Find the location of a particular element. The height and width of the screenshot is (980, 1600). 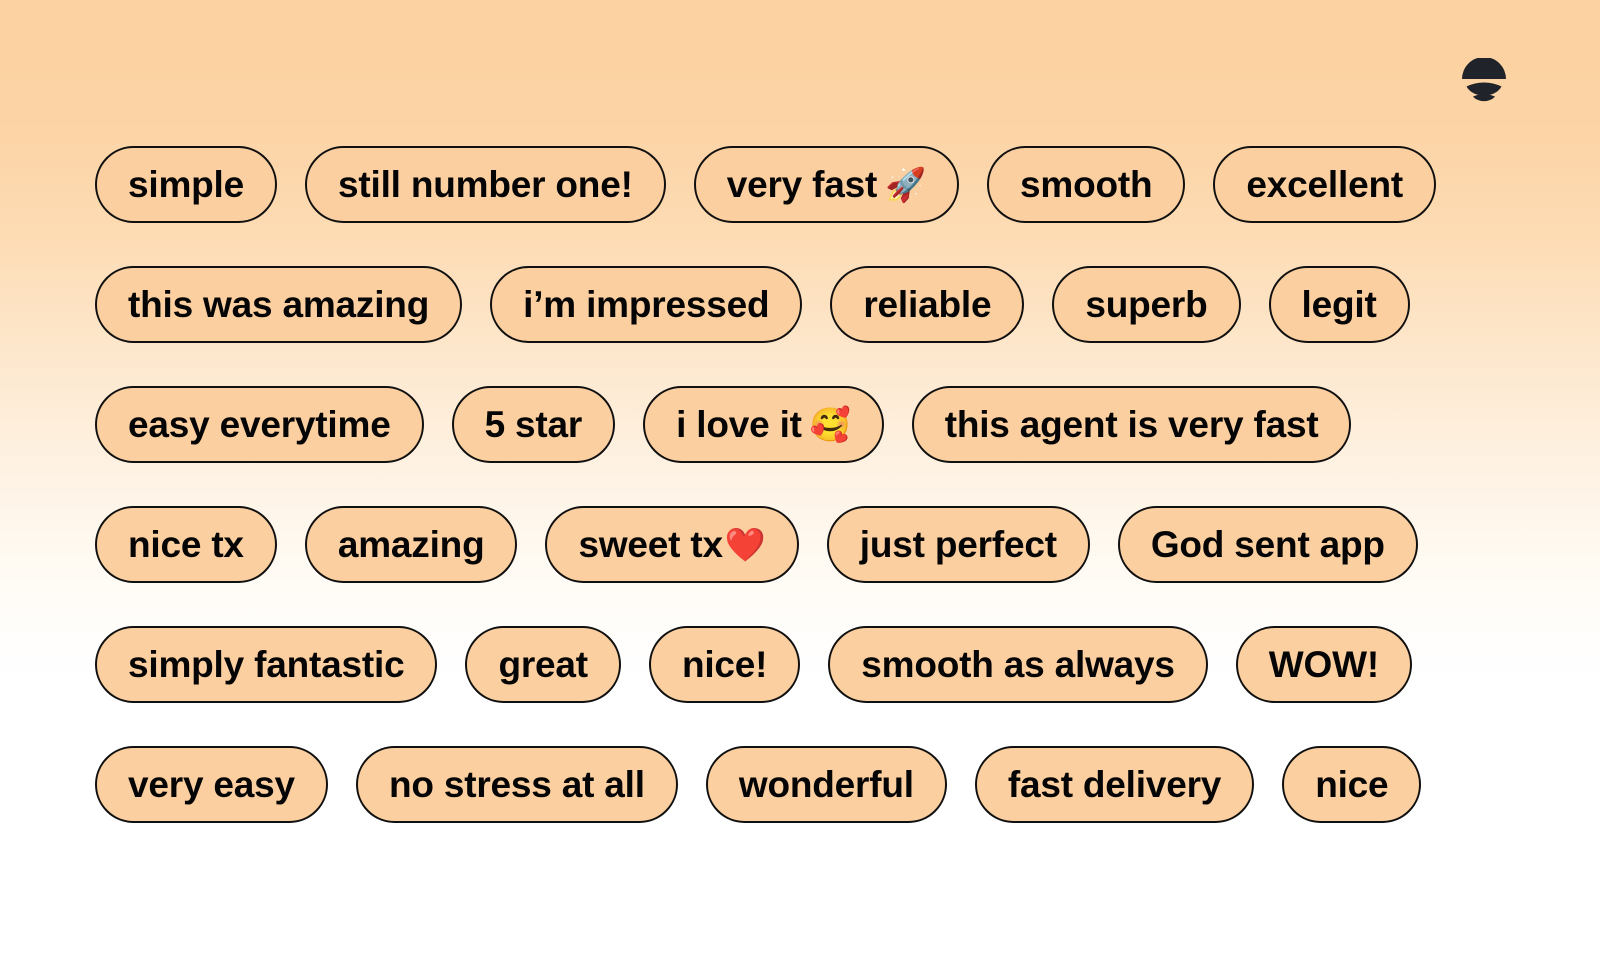

tag-pill: this was amazing is located at coordinates (279, 304).